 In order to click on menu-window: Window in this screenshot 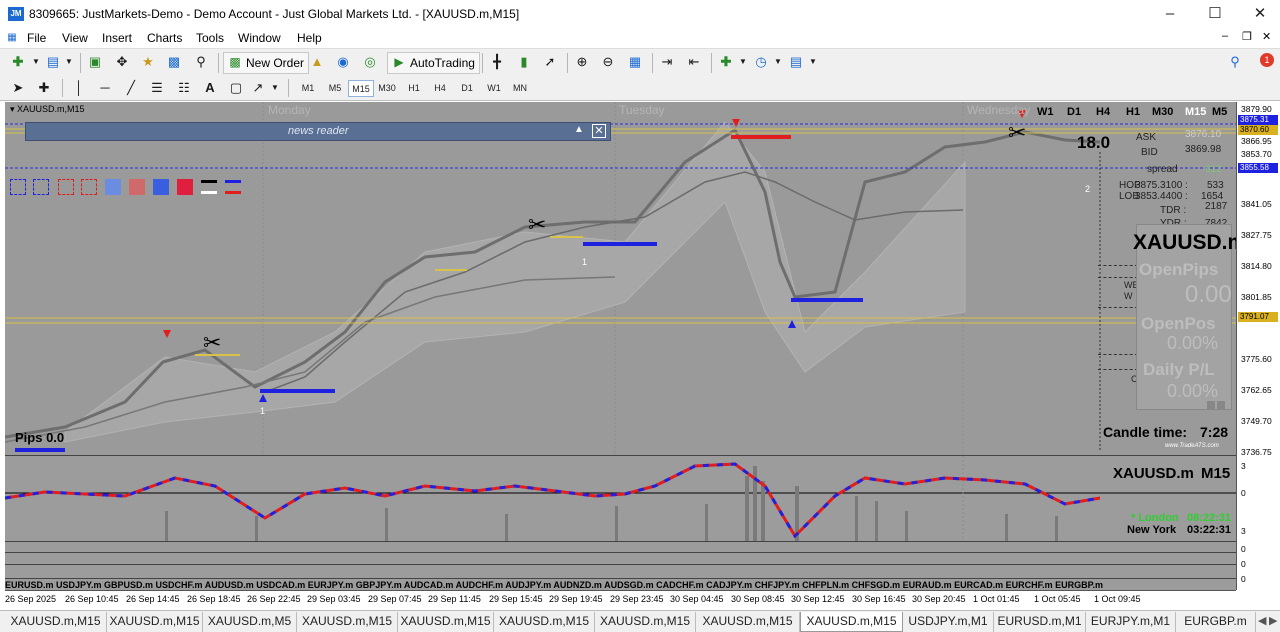, I will do `click(259, 38)`.